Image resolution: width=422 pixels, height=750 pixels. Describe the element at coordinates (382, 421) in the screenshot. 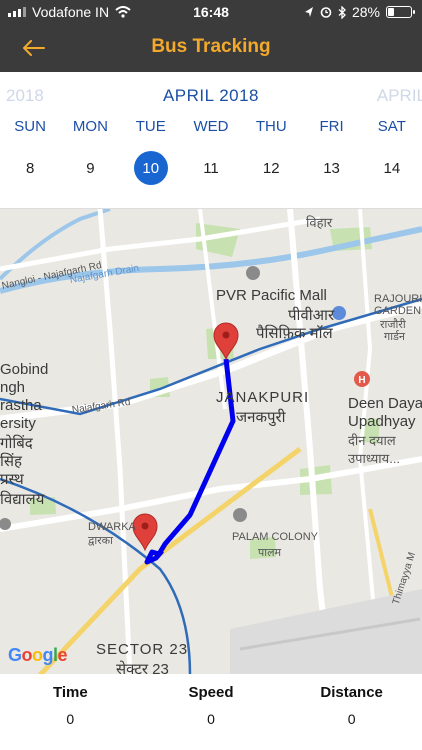

I see `map-label: Upadhyay` at that location.